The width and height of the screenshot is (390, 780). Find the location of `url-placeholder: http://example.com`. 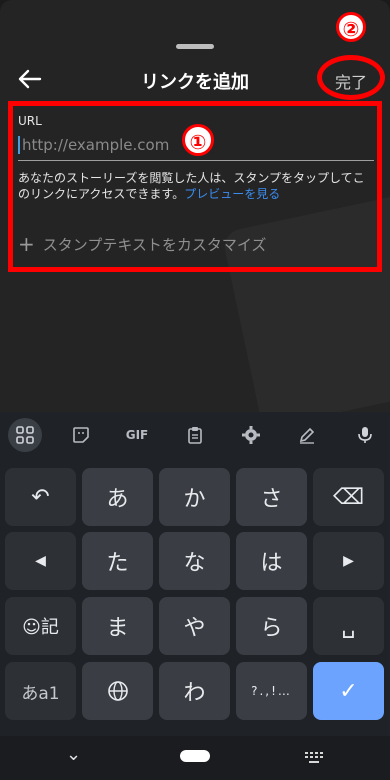

url-placeholder: http://example.com is located at coordinates (96, 145).